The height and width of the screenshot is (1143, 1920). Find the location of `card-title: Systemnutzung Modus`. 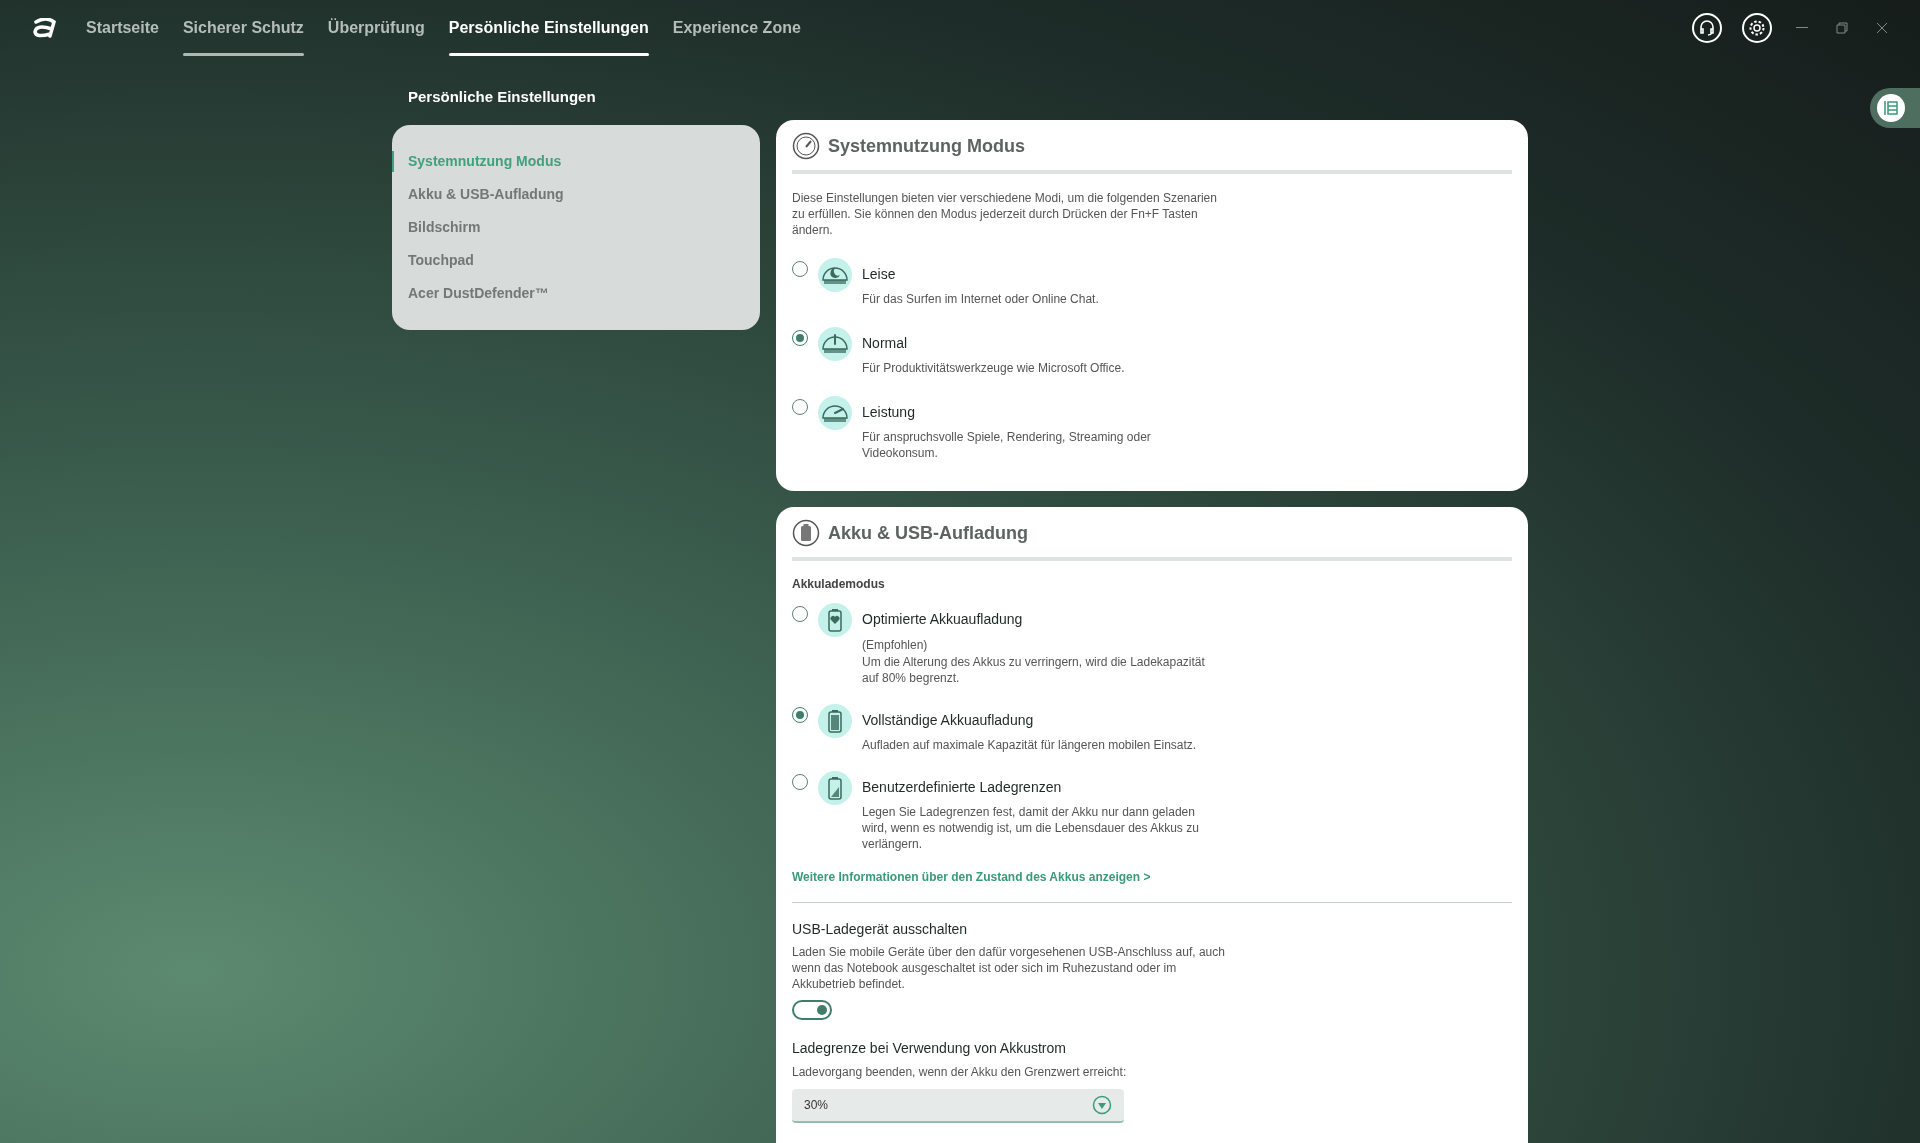

card-title: Systemnutzung Modus is located at coordinates (926, 146).